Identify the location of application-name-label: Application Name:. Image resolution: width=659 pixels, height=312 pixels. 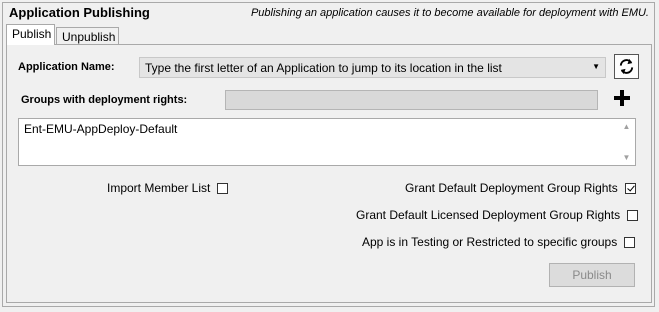
(66, 67).